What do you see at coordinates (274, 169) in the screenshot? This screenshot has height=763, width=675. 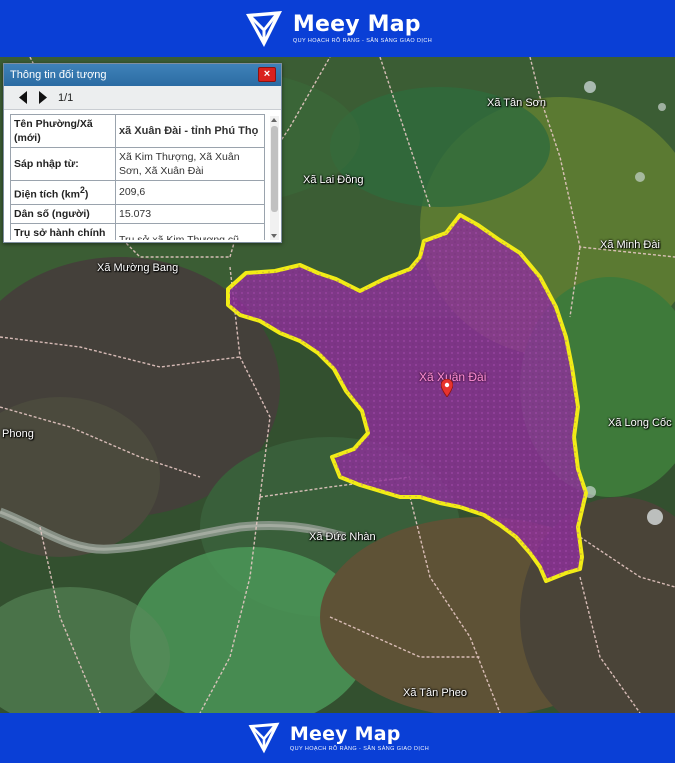 I see `scroll-thumb` at bounding box center [274, 169].